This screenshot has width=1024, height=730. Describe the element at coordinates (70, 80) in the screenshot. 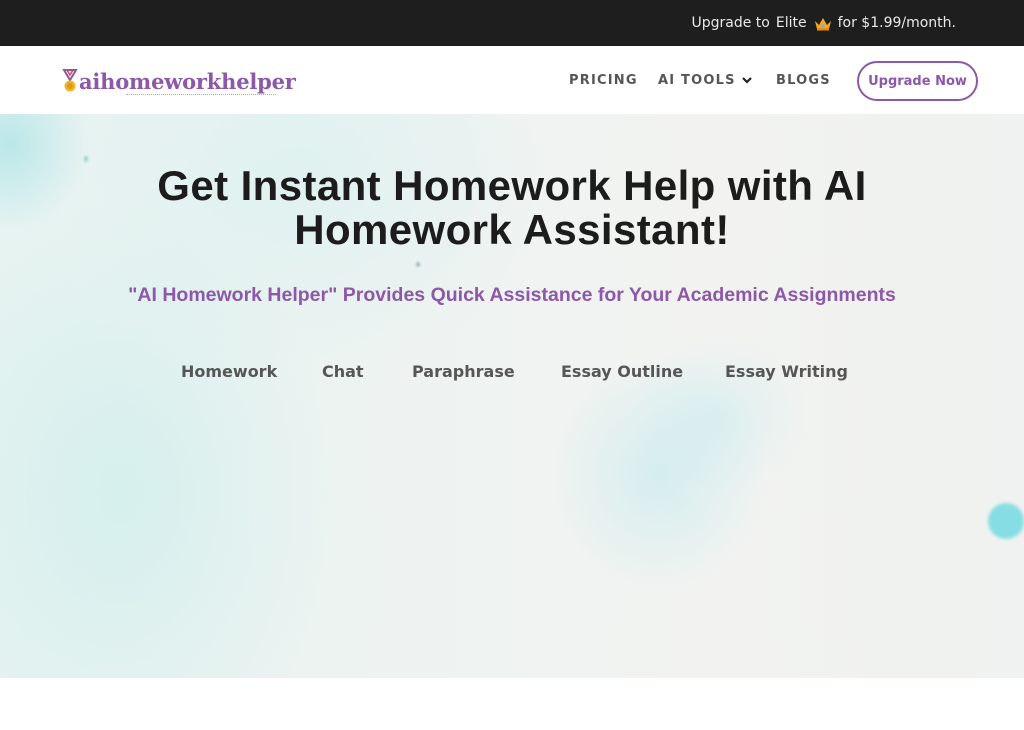

I see `medal-icon` at that location.